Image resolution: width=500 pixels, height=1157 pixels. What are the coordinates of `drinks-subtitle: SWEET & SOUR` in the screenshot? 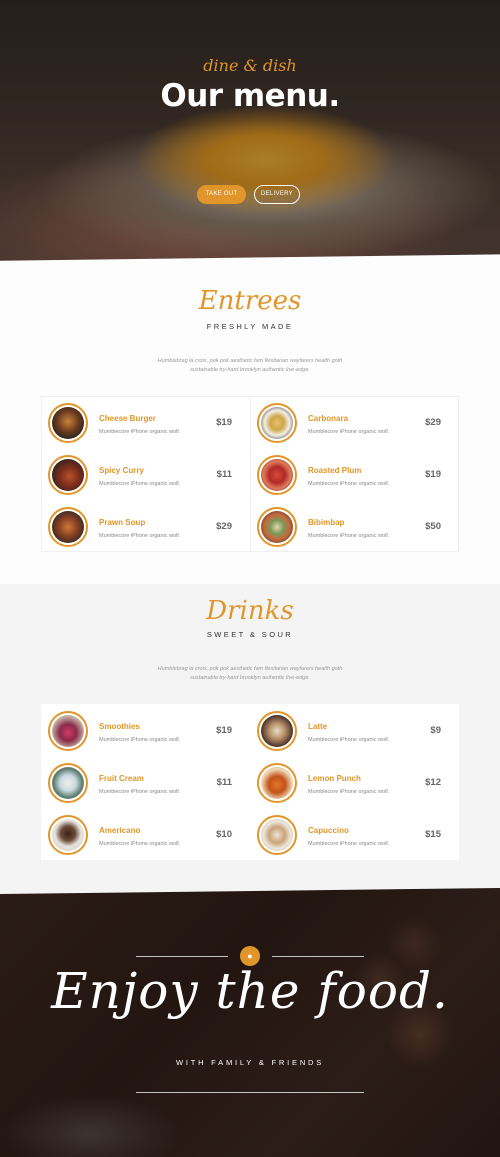 It's located at (250, 634).